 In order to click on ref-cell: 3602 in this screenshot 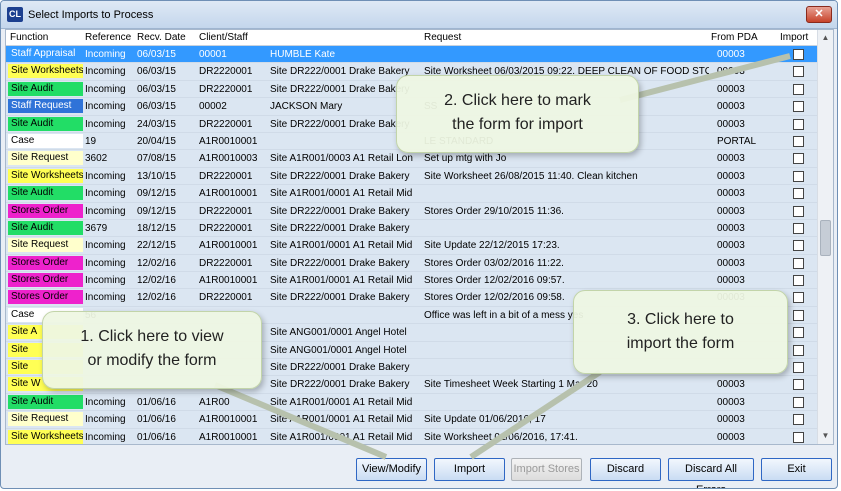, I will do `click(96, 159)`.